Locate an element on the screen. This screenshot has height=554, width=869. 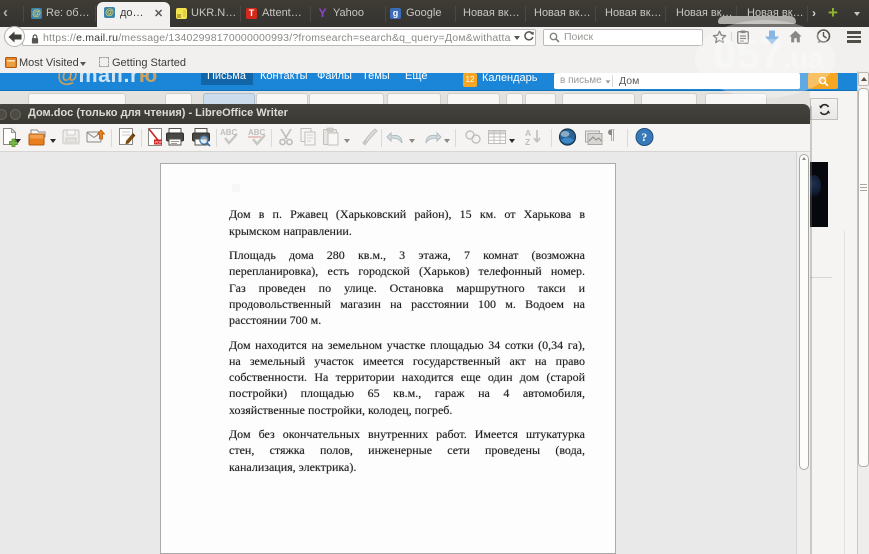
svg-text: PDF is located at coordinates (159, 142).